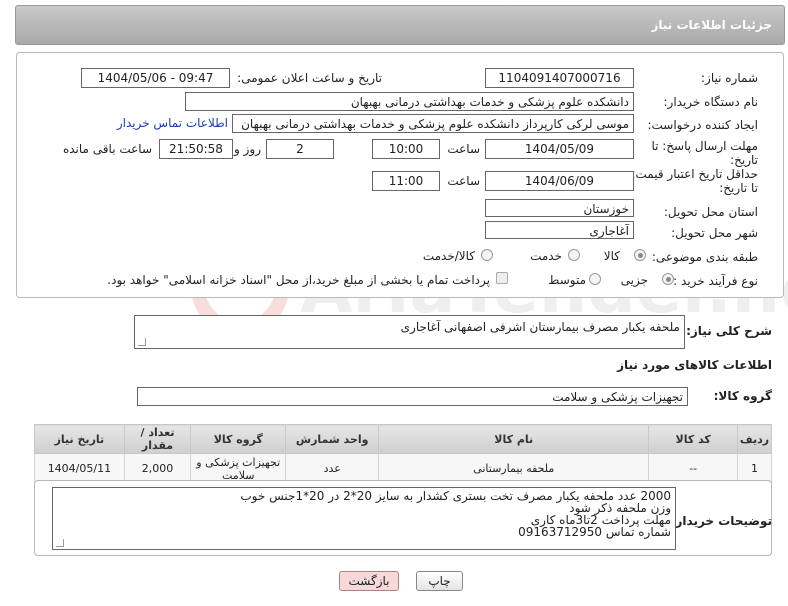  I want to click on days-label: روز و, so click(247, 149).